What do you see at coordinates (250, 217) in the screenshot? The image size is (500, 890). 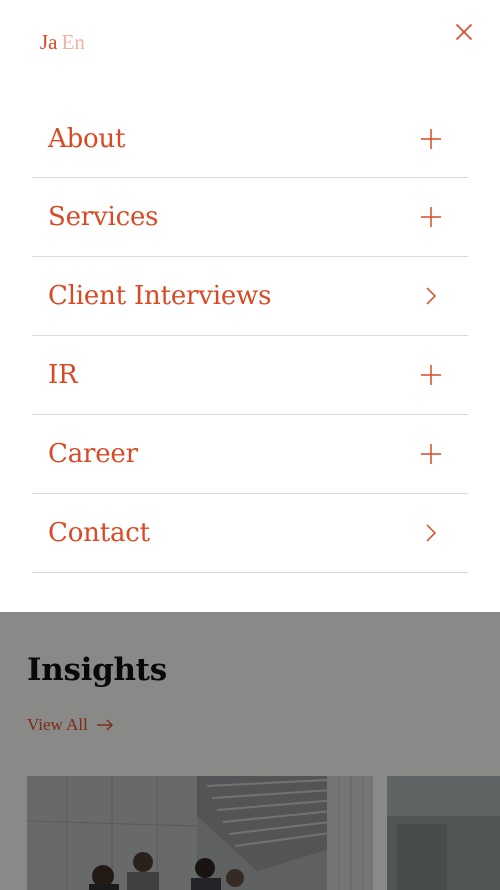 I see `menu-item-services: Services` at bounding box center [250, 217].